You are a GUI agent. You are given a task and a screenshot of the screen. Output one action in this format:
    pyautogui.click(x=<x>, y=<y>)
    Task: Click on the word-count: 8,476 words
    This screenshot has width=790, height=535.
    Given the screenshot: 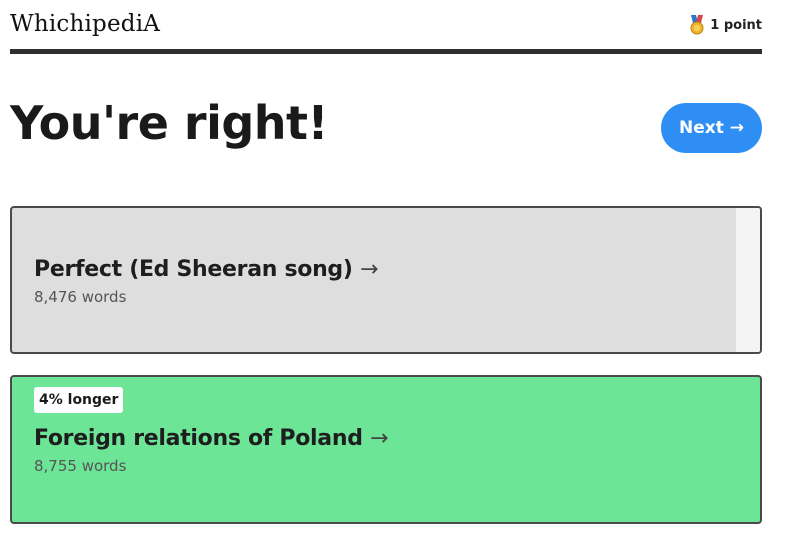 What is the action you would take?
    pyautogui.click(x=80, y=297)
    